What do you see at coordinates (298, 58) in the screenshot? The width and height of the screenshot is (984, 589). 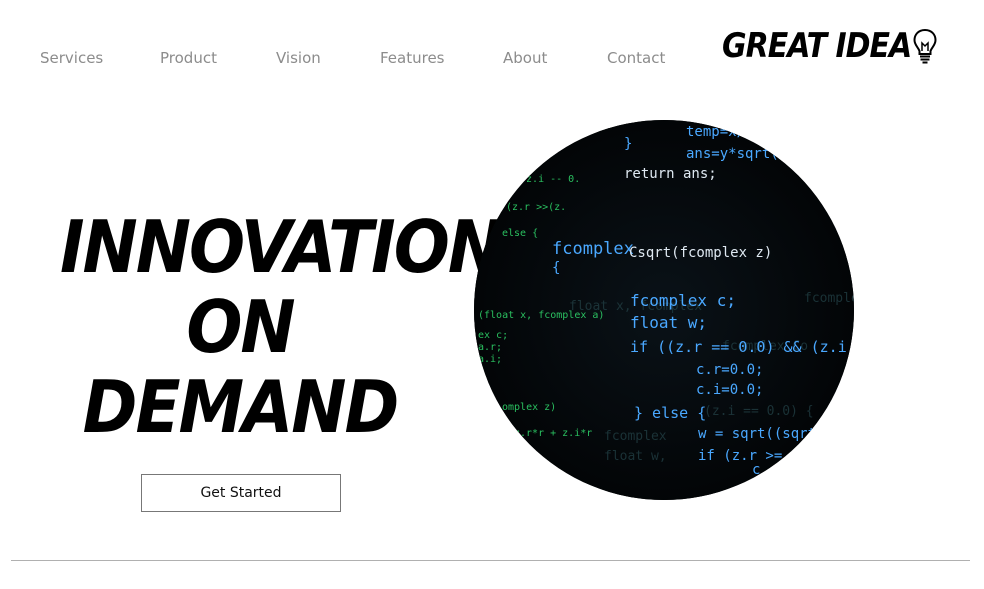 I see `nav-link-vision: Vision` at bounding box center [298, 58].